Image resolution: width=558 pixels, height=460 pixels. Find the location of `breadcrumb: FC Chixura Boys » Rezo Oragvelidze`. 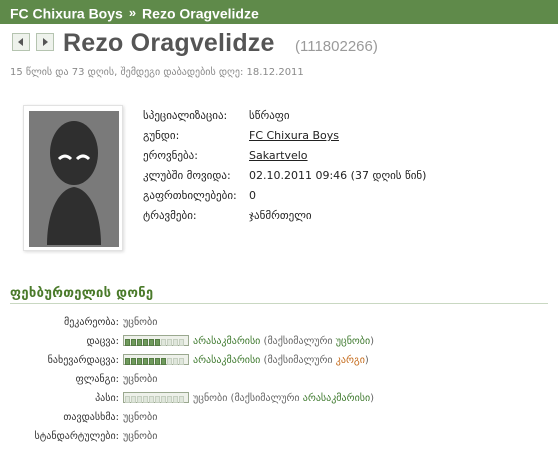

breadcrumb: FC Chixura Boys » Rezo Oragvelidze is located at coordinates (279, 12).